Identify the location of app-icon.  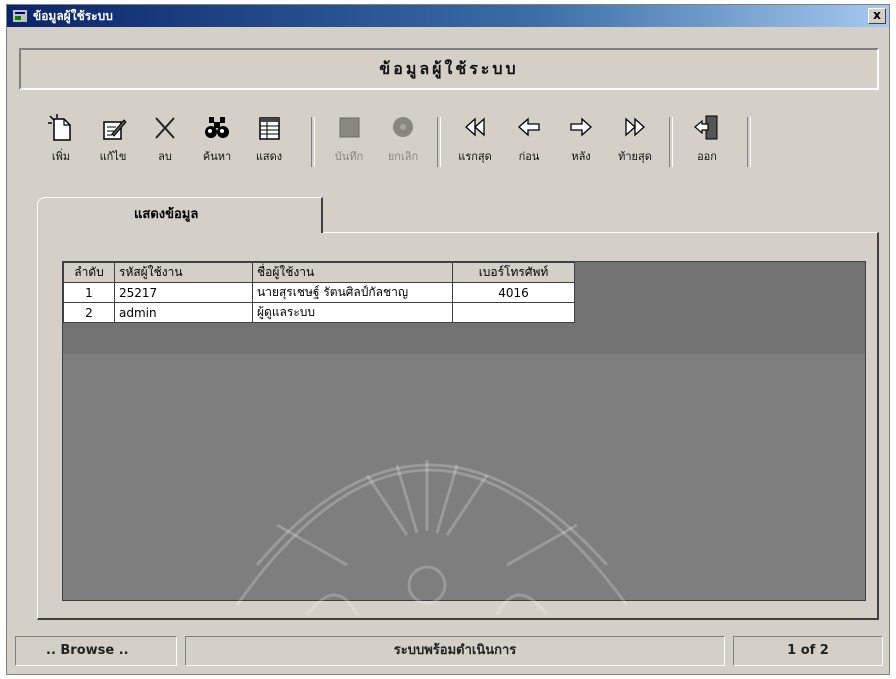
(20, 16).